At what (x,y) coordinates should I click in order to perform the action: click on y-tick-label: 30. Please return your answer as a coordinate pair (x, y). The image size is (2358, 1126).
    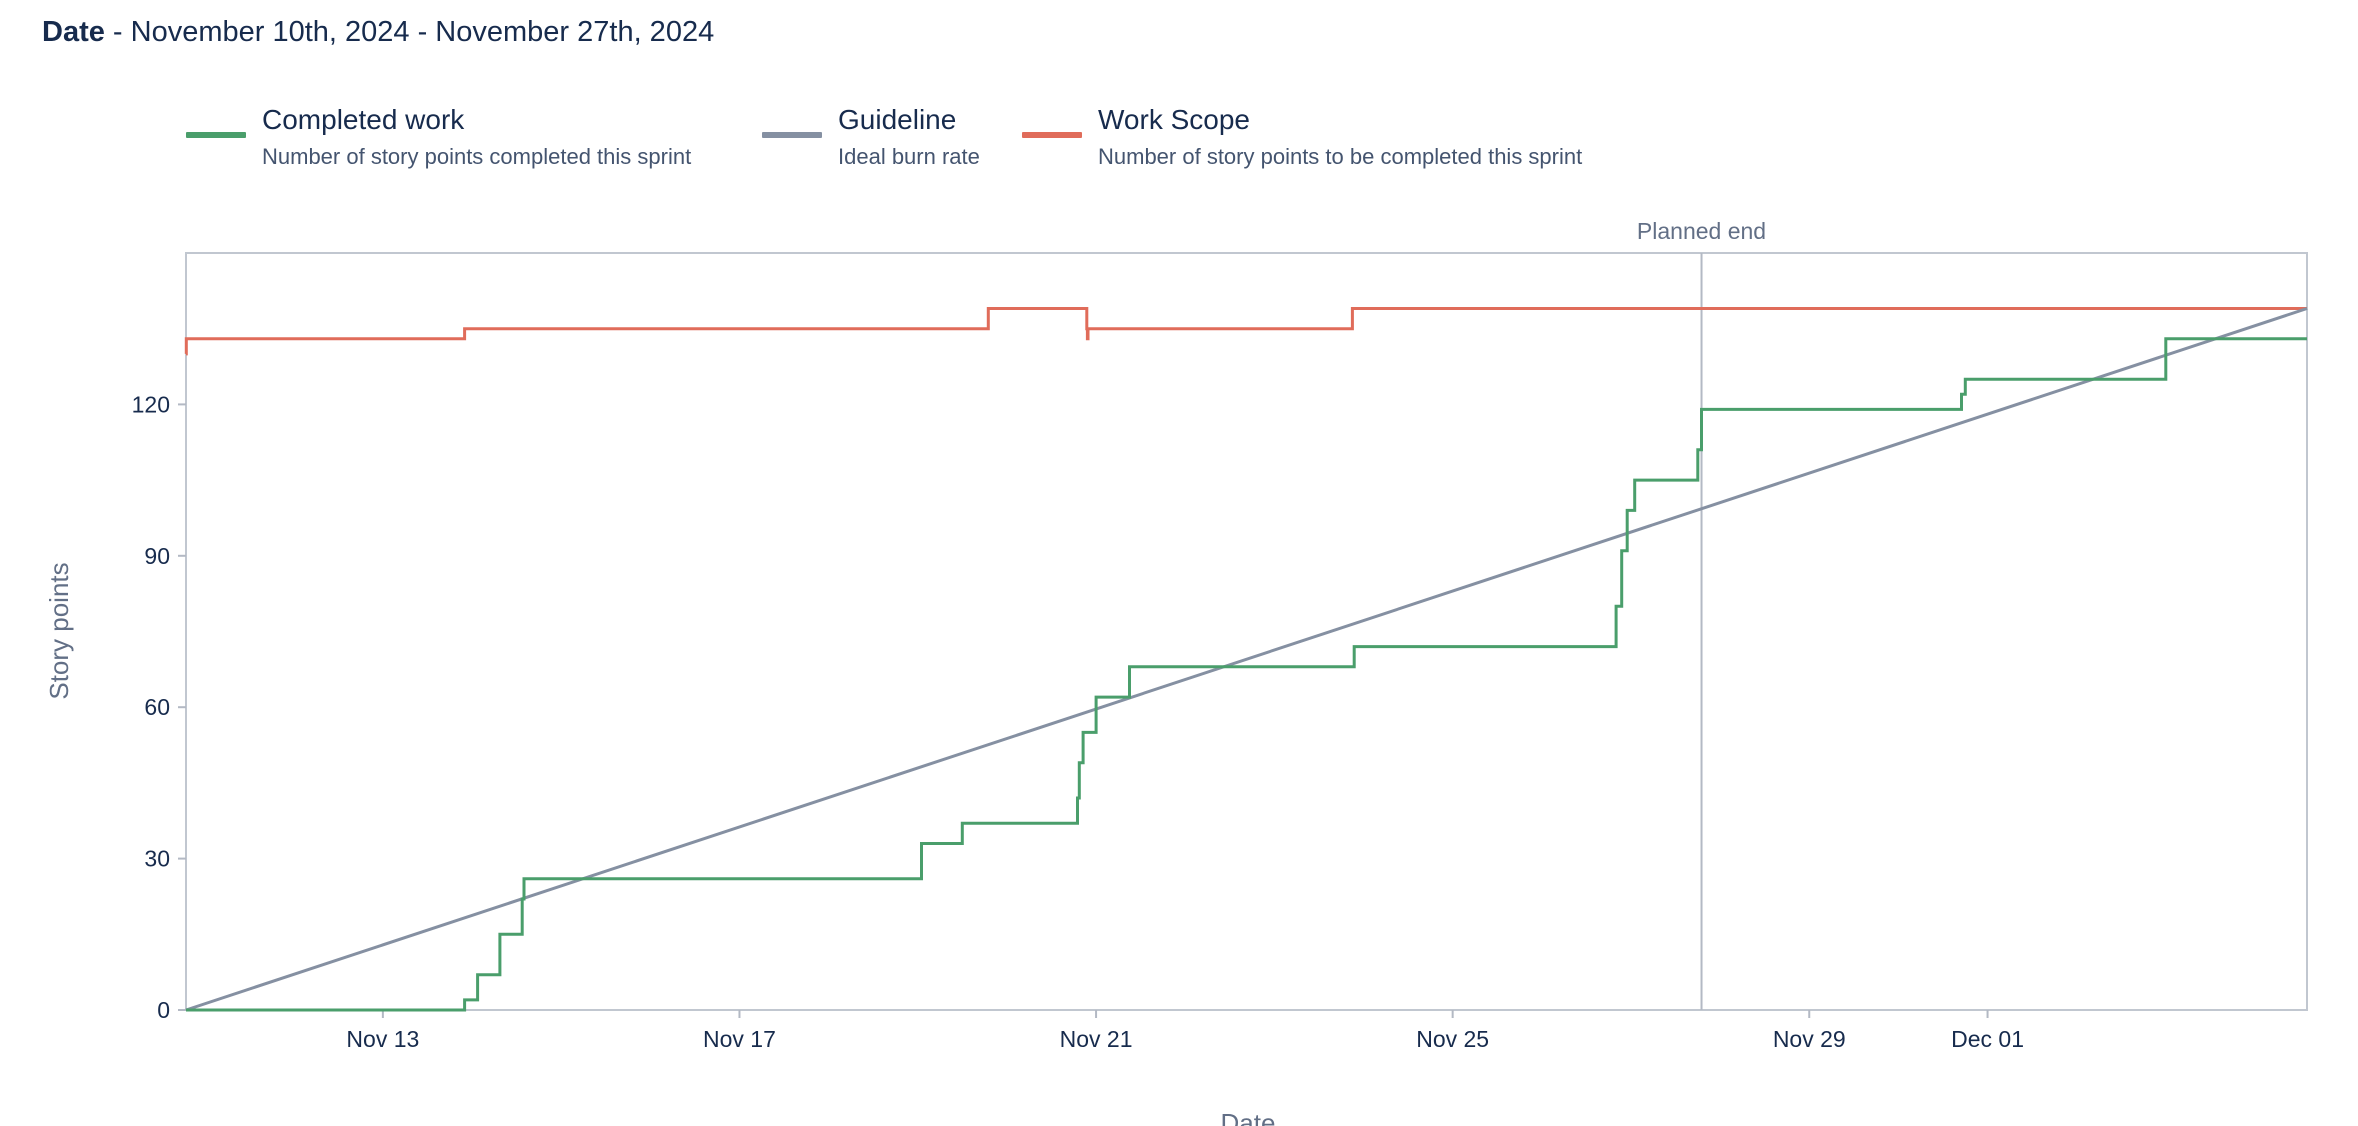
    Looking at the image, I should click on (157, 859).